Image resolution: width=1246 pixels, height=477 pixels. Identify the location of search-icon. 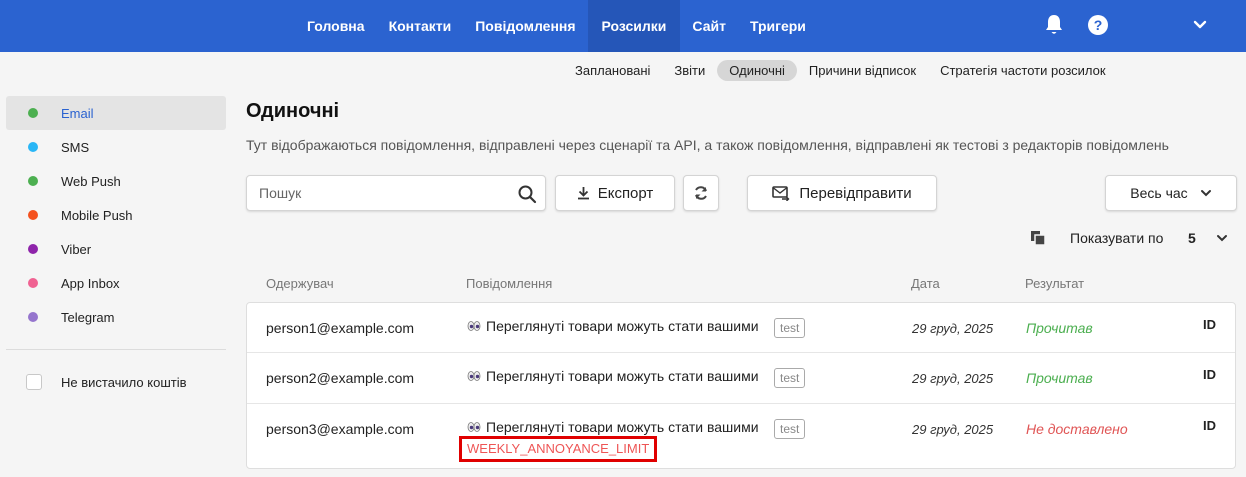
(527, 194).